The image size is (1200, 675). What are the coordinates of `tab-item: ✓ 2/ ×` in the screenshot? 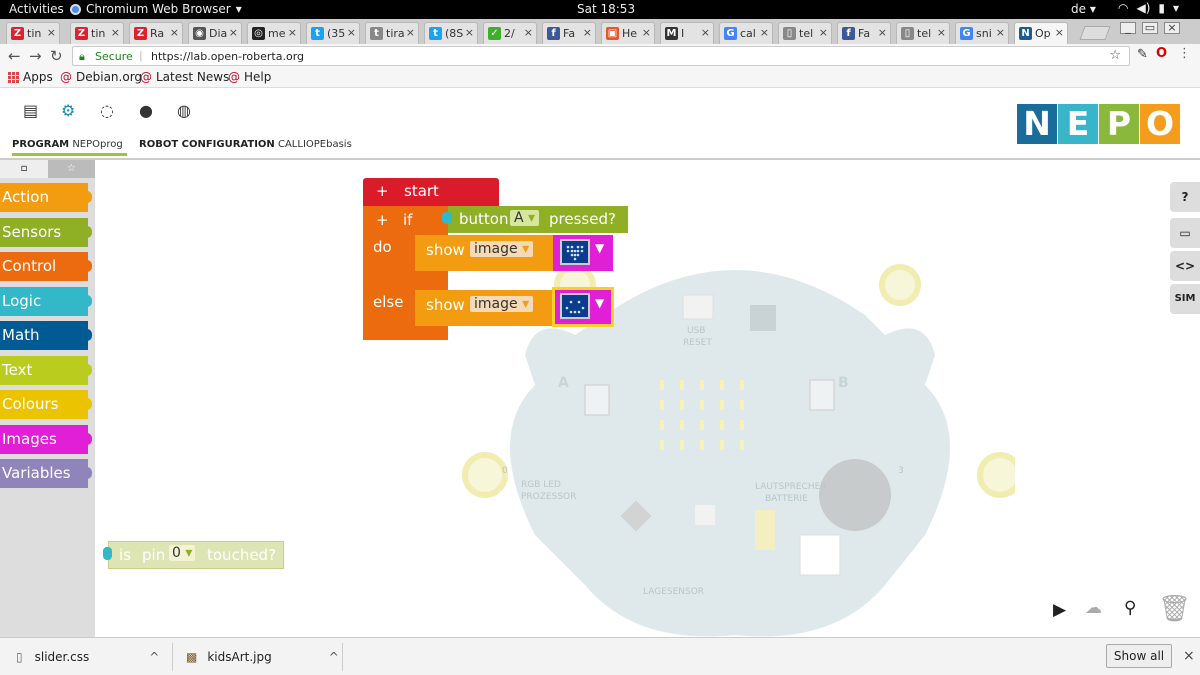 It's located at (510, 33).